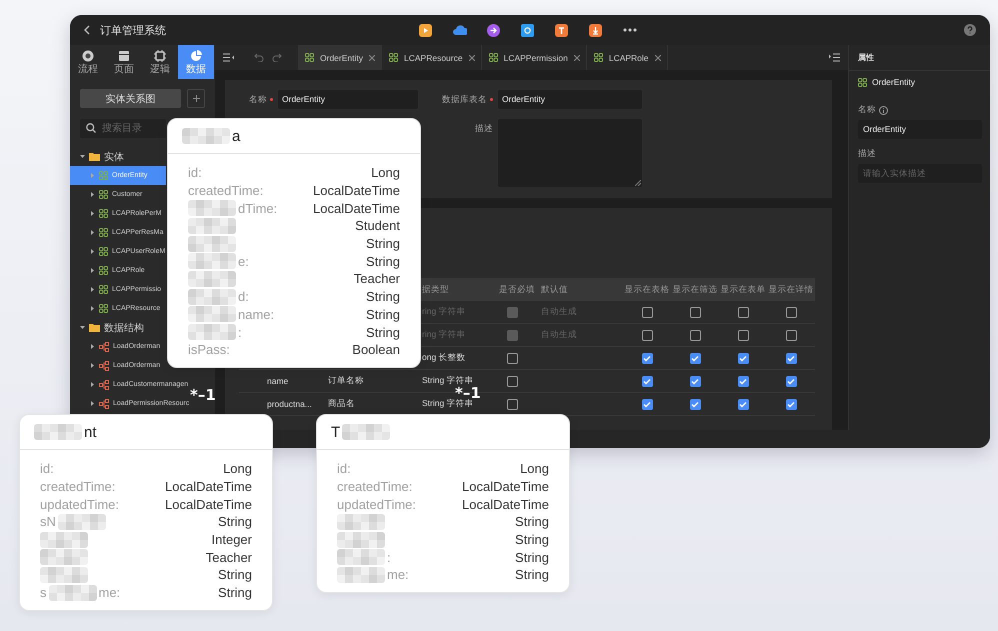 The image size is (998, 631). Describe the element at coordinates (240, 332) in the screenshot. I see `field-name: :` at that location.